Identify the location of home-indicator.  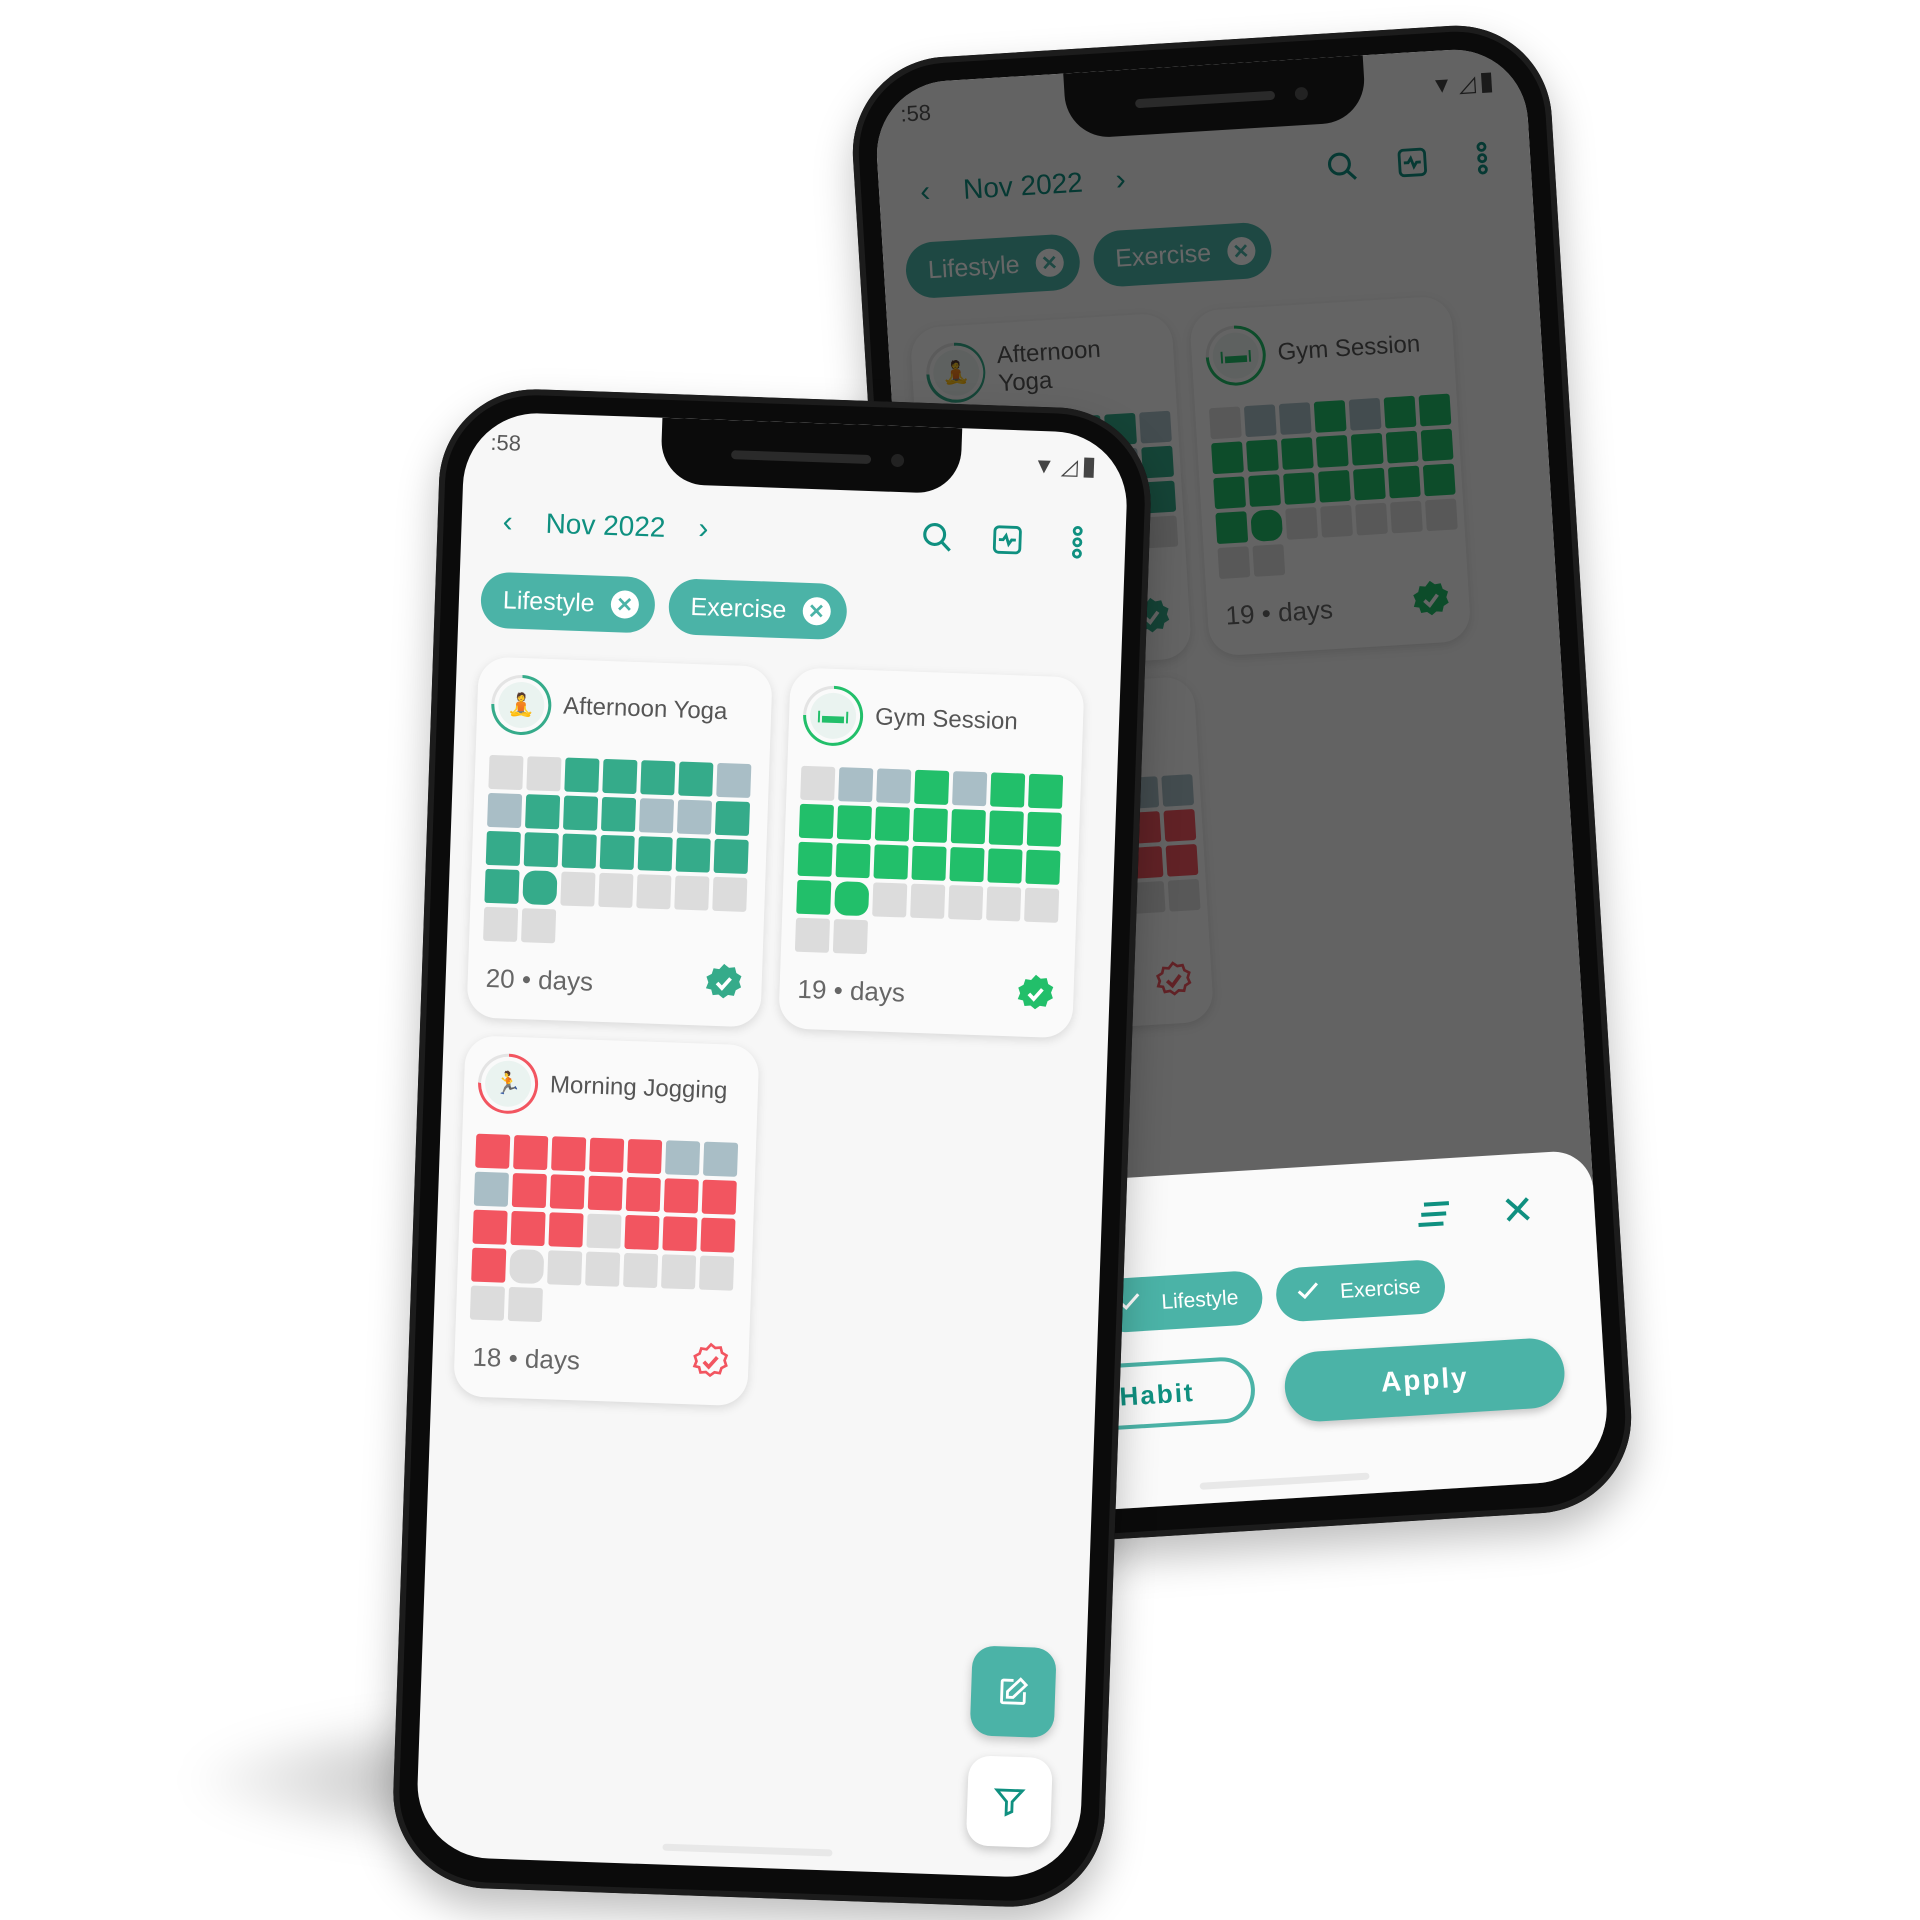
(747, 1850).